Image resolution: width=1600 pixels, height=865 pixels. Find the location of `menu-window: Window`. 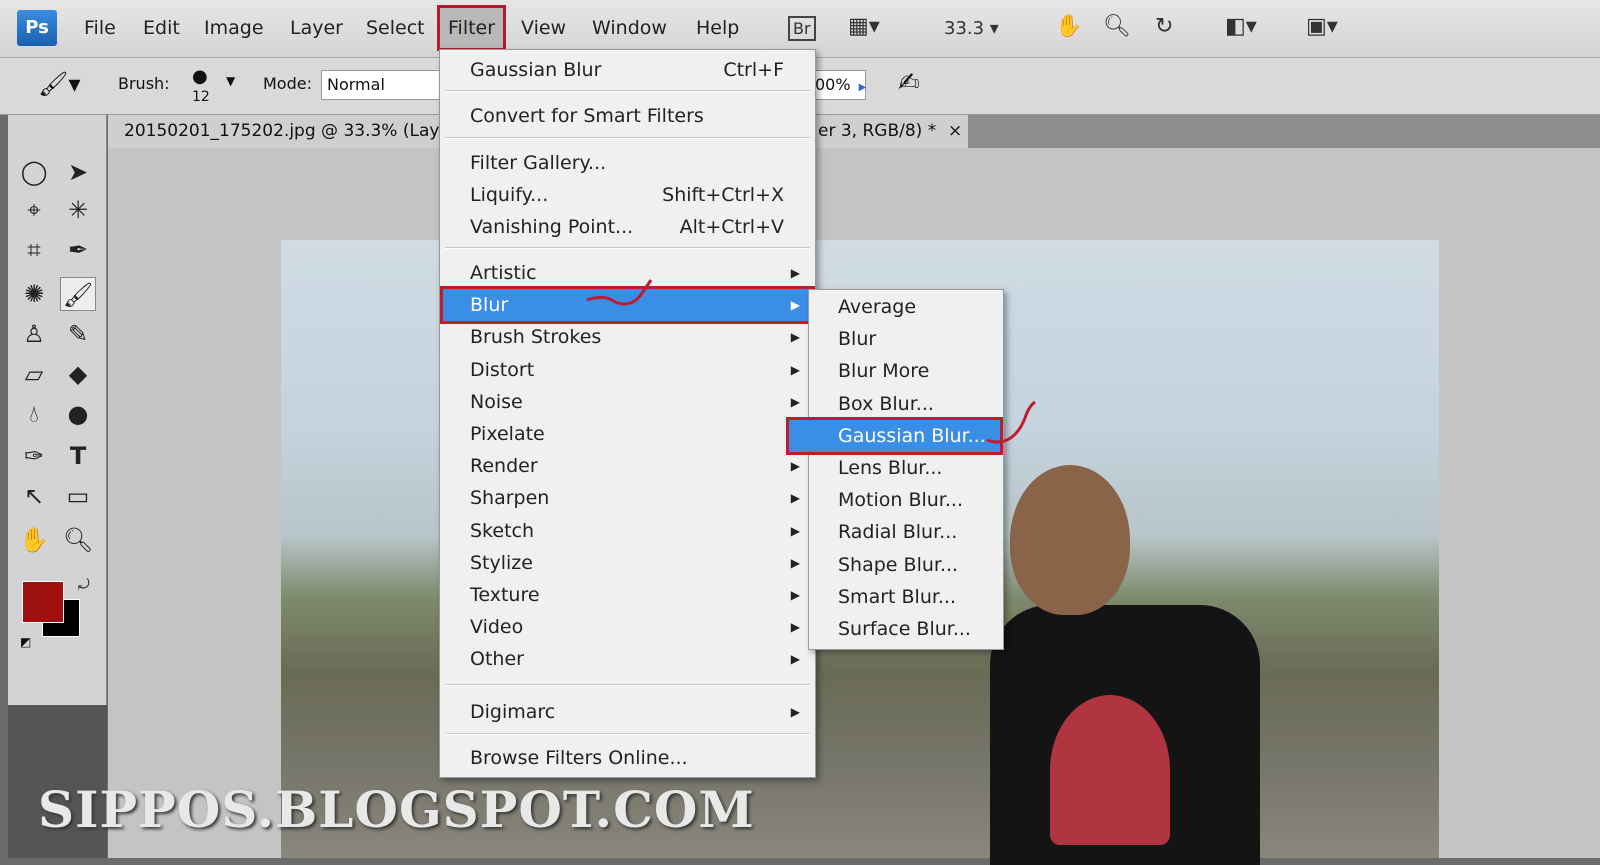

menu-window: Window is located at coordinates (629, 28).